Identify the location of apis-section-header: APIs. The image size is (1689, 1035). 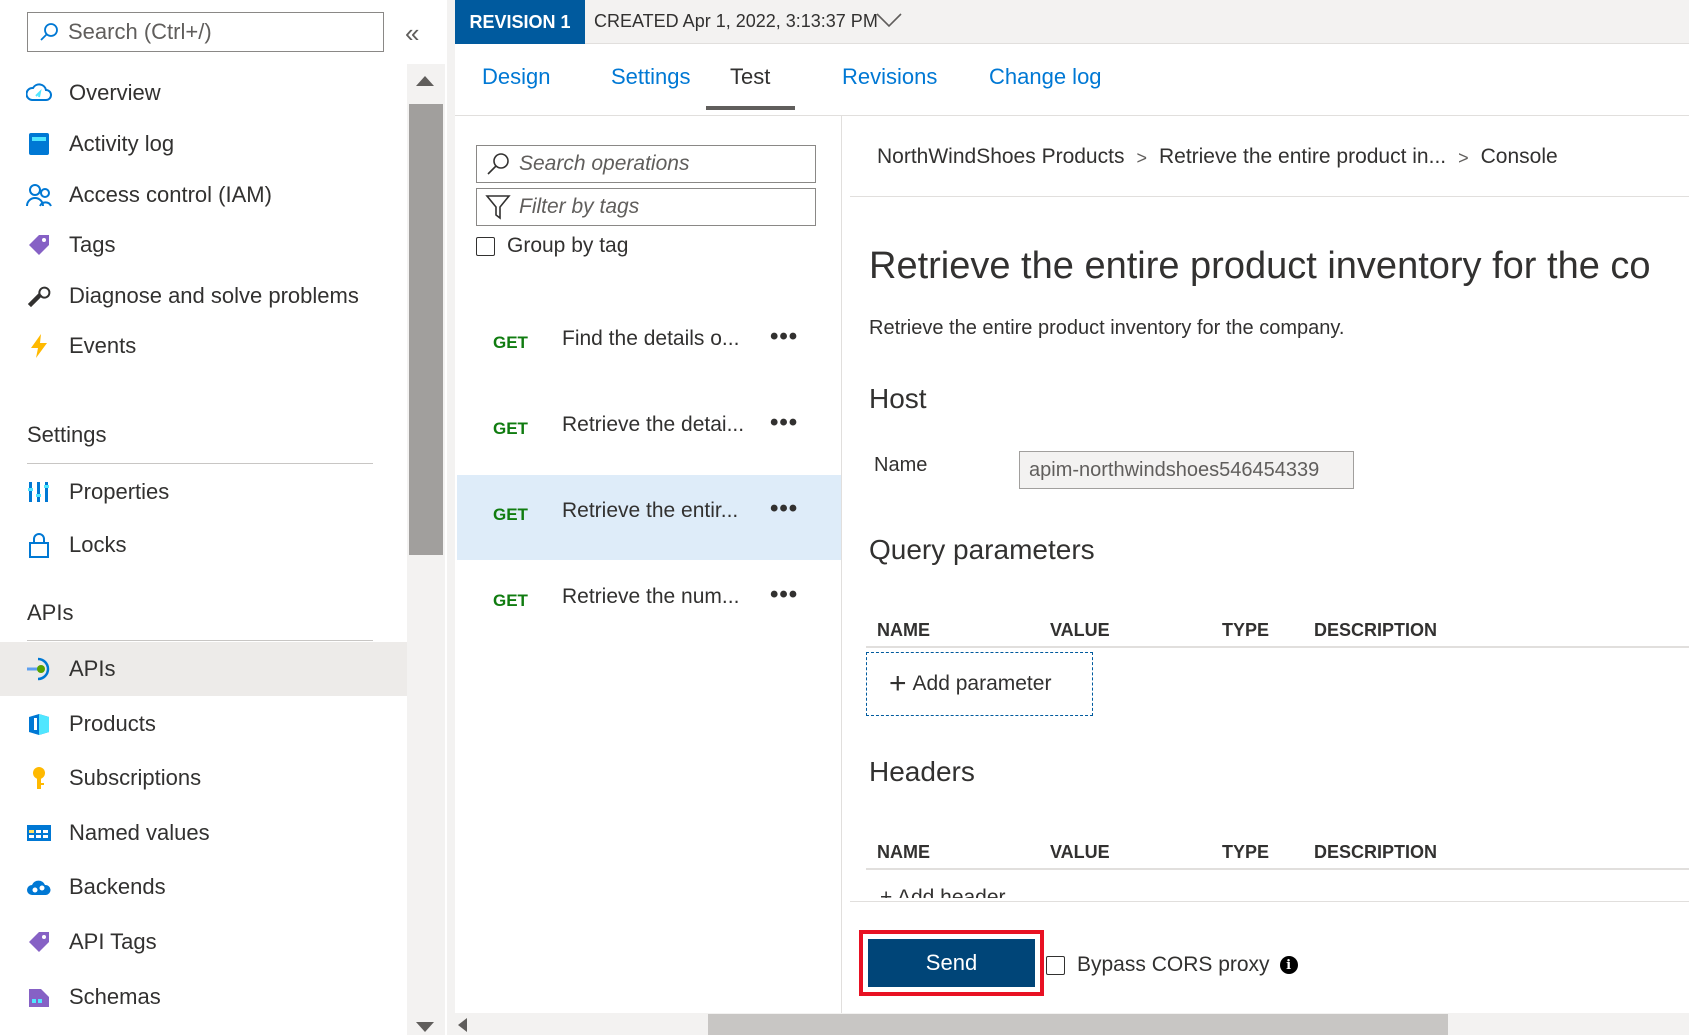
(50, 612).